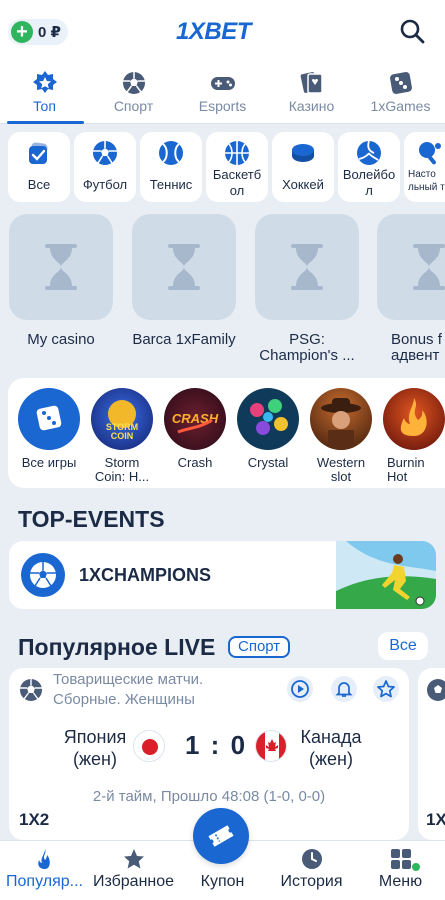 The width and height of the screenshot is (445, 900). Describe the element at coordinates (271, 746) in the screenshot. I see `canada-flag-icon` at that location.